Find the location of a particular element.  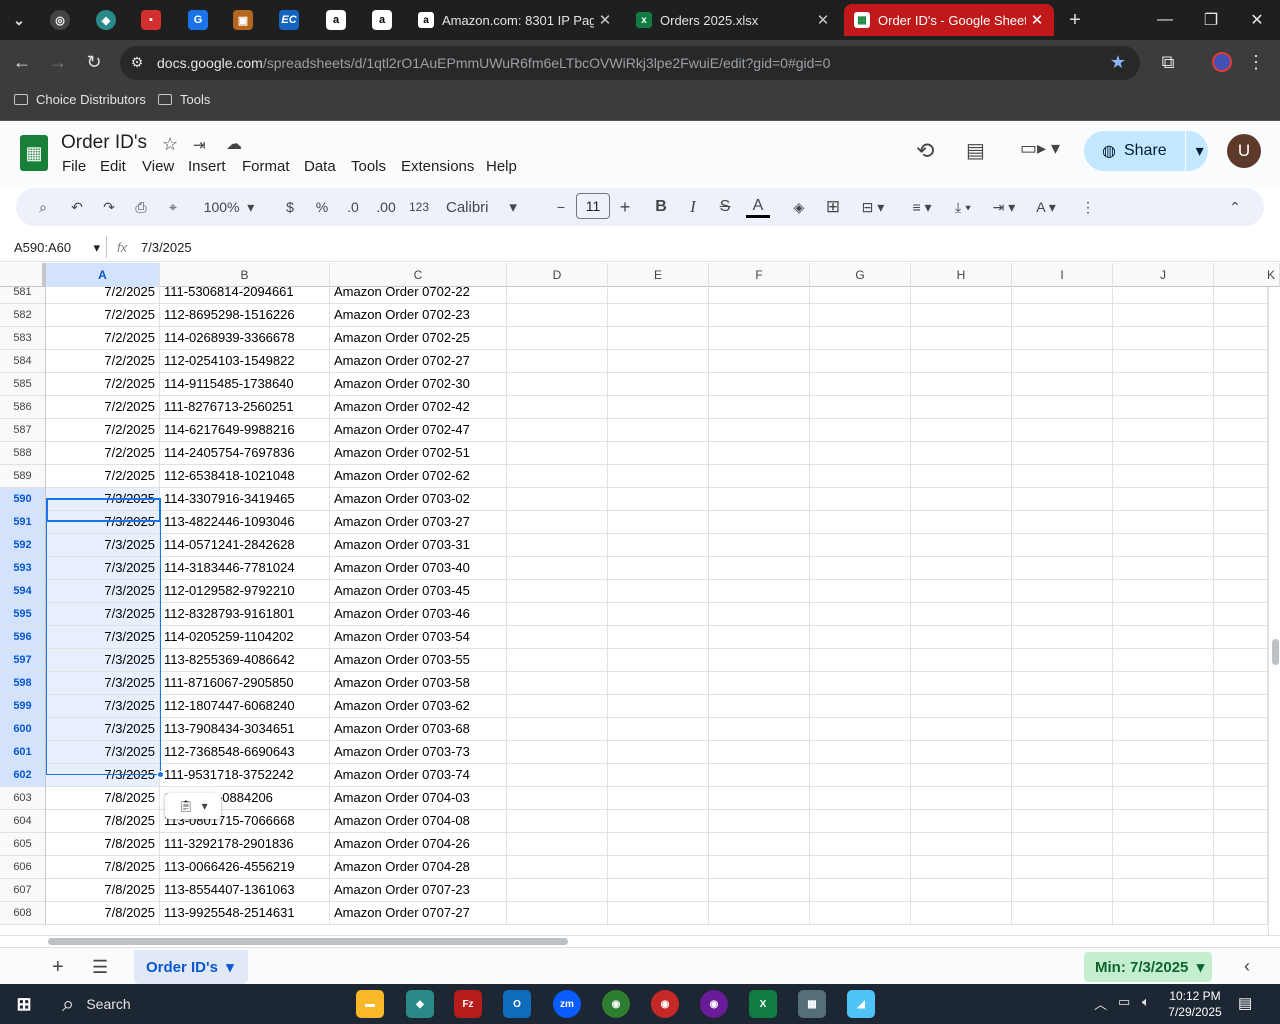

cell-order-id: 111-8276713-2560251 is located at coordinates (245, 407).